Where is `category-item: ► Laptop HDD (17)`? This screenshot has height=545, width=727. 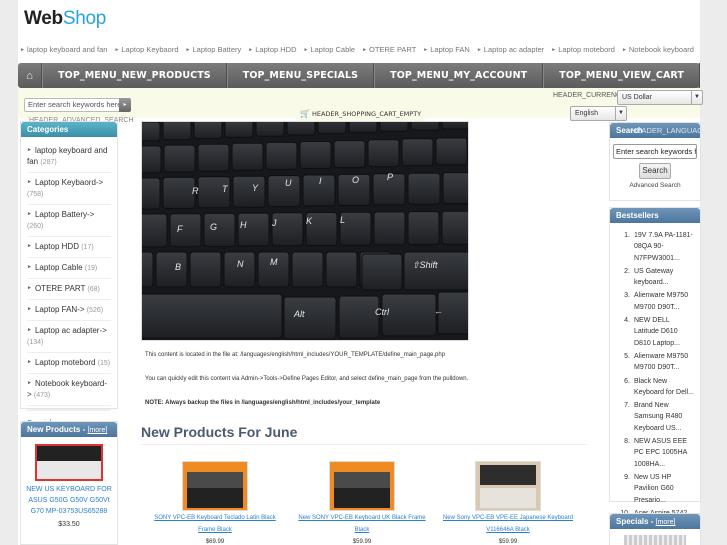
category-item: ► Laptop HDD (17) is located at coordinates (69, 247).